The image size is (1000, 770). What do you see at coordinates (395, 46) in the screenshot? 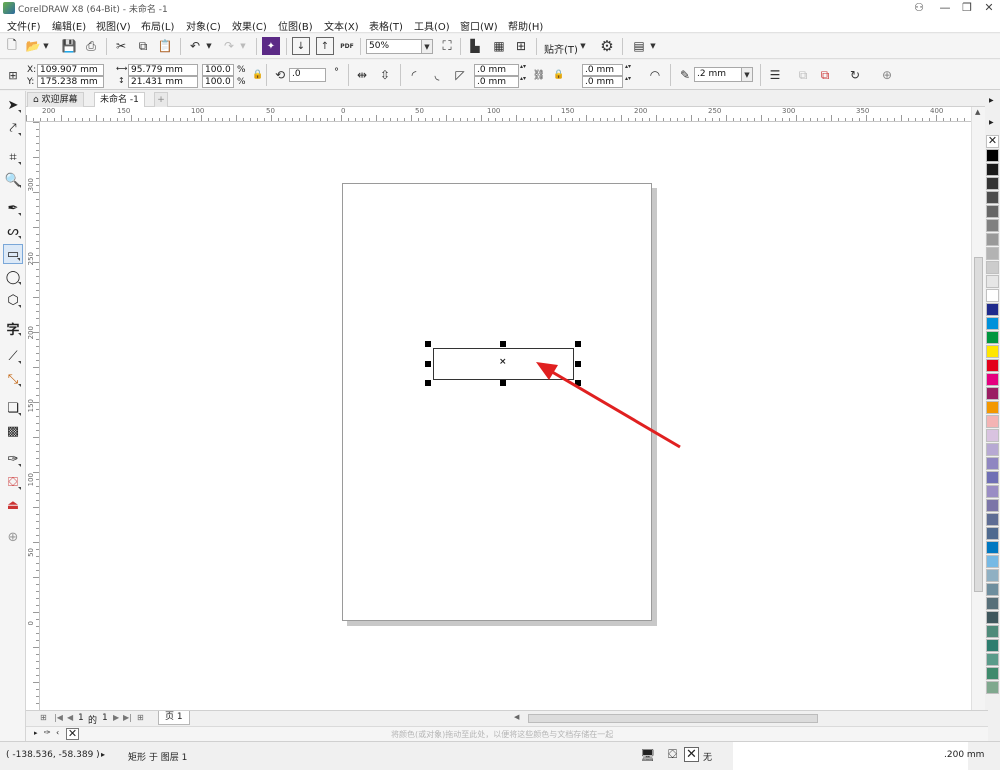
I see `zoom-level-input: 50%` at bounding box center [395, 46].